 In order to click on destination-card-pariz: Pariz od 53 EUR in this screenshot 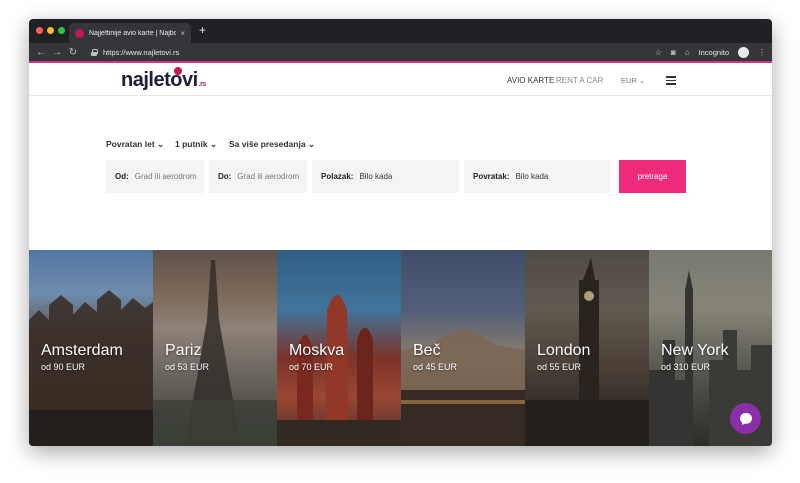, I will do `click(215, 348)`.